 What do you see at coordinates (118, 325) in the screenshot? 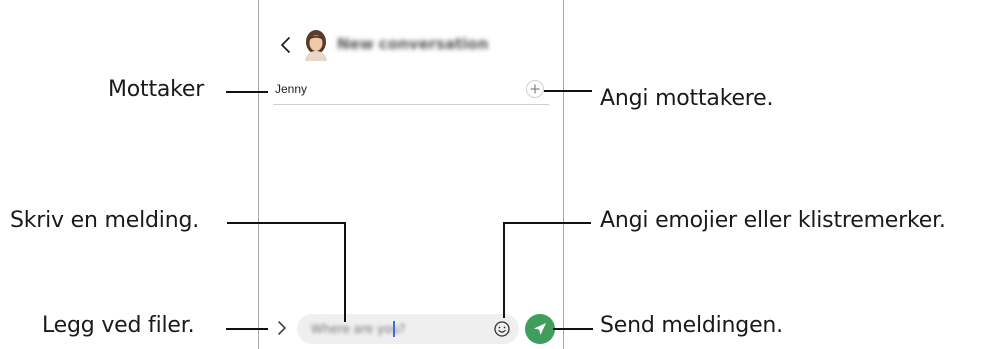
I see `callout-attach-files: Legg ved filer.` at bounding box center [118, 325].